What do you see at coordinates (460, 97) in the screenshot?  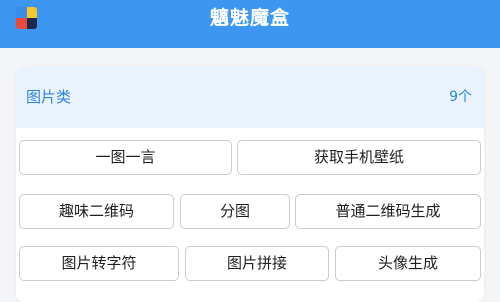 I see `category-count: 9个` at bounding box center [460, 97].